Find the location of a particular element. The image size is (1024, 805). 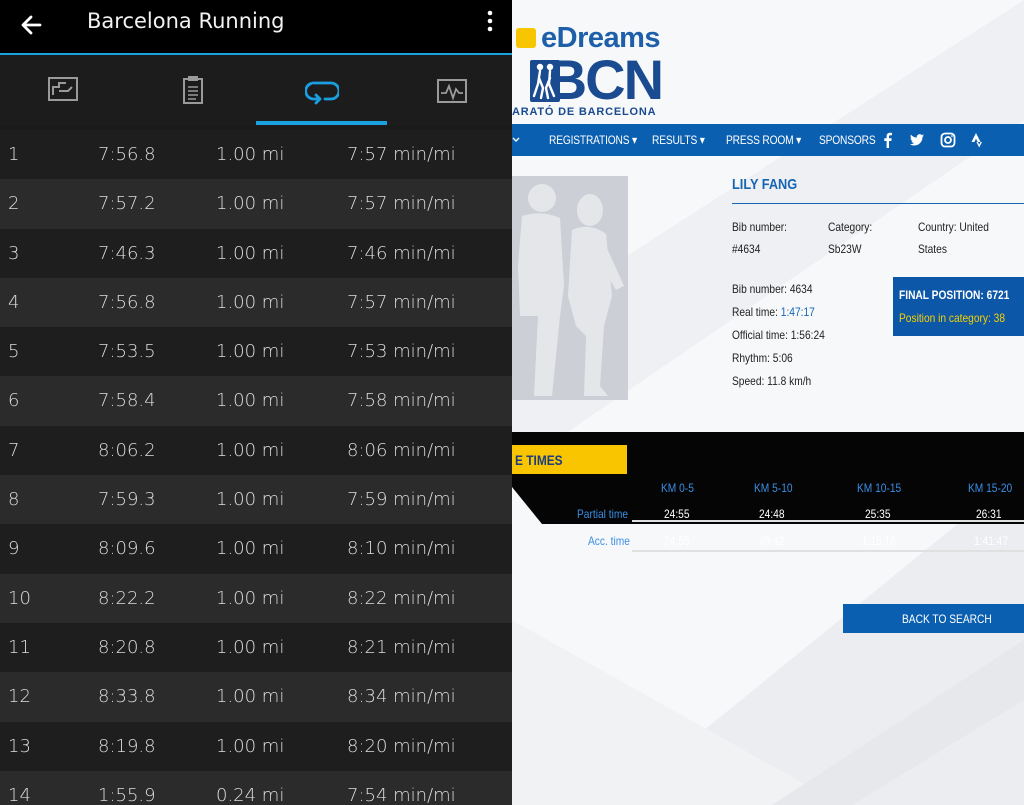

runner-photo-placeholder is located at coordinates (570, 288).